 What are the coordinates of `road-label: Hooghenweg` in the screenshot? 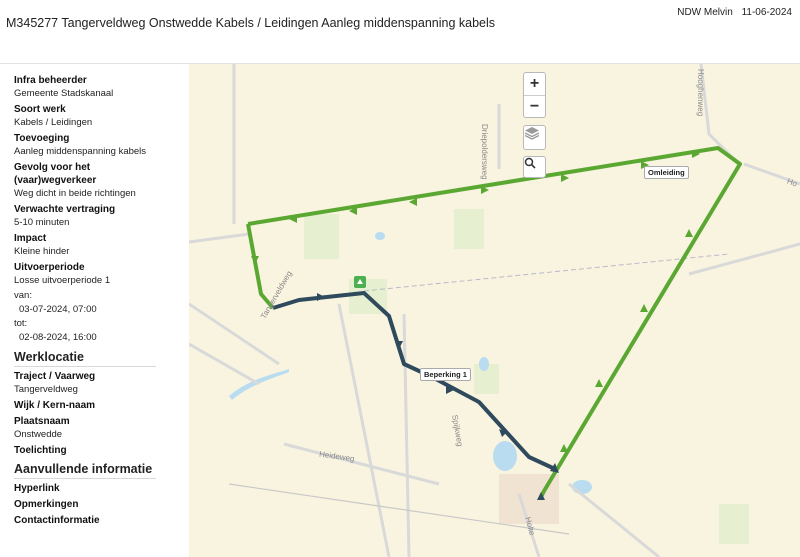 It's located at (700, 93).